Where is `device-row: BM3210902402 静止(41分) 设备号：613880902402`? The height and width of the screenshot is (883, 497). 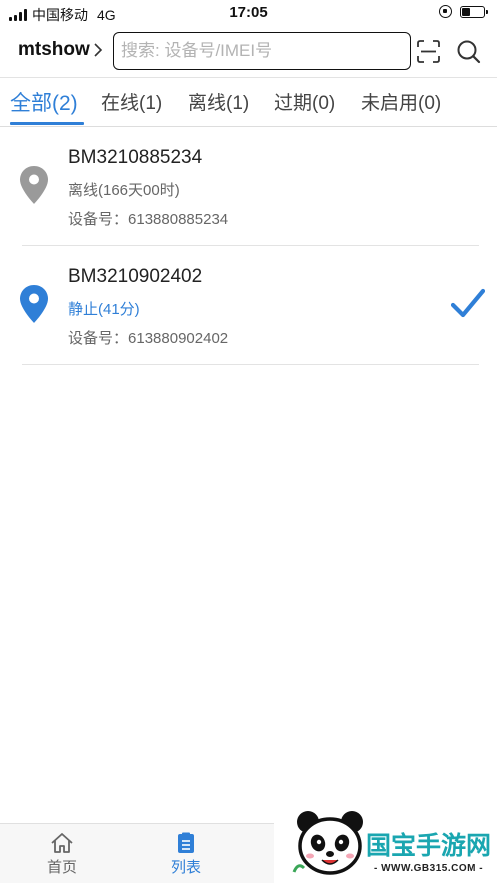
device-row: BM3210902402 静止(41分) 设备号：613880902402 is located at coordinates (248, 305).